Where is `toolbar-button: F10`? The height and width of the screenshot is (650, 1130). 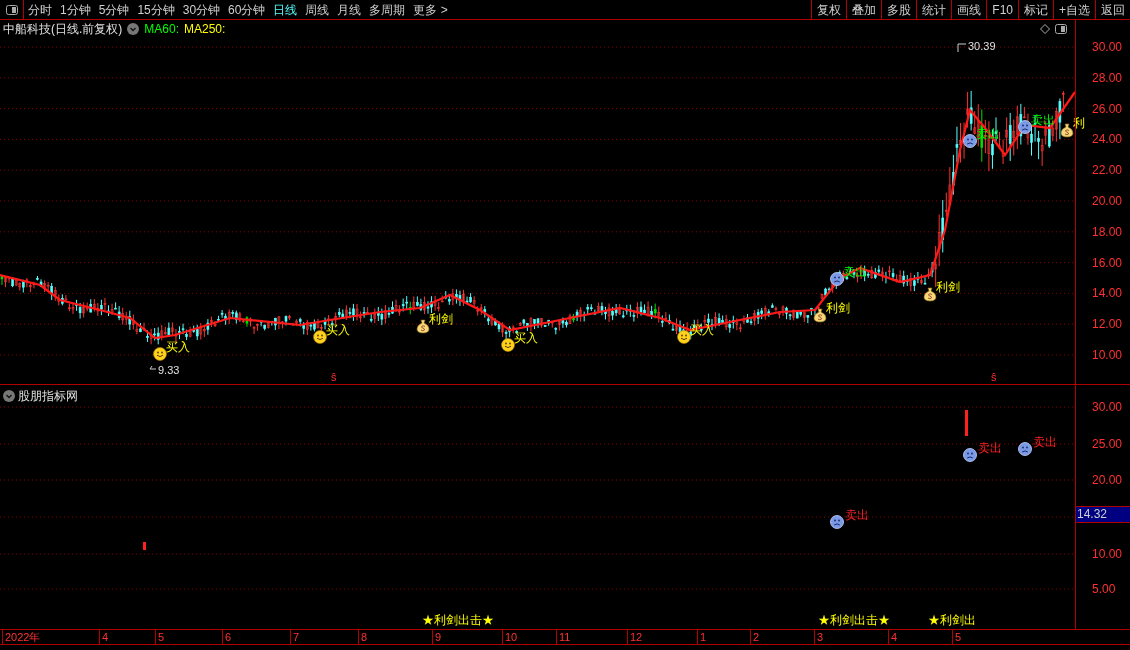
toolbar-button: F10 is located at coordinates (1002, 9).